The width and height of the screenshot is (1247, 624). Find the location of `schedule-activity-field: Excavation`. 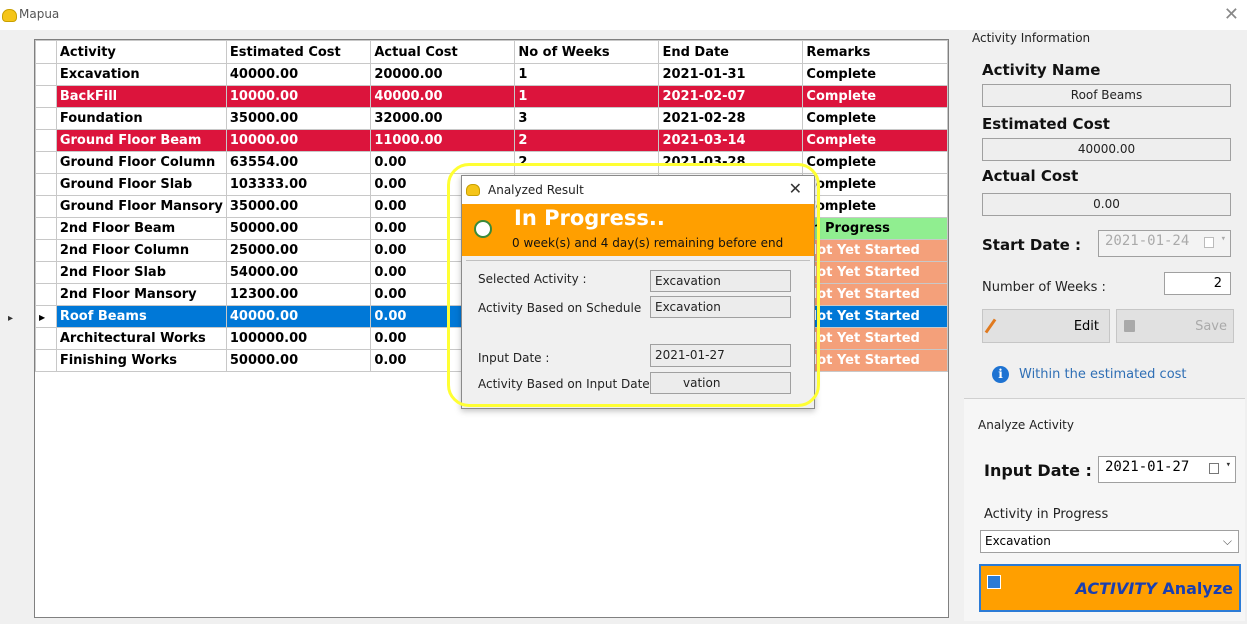

schedule-activity-field: Excavation is located at coordinates (720, 307).